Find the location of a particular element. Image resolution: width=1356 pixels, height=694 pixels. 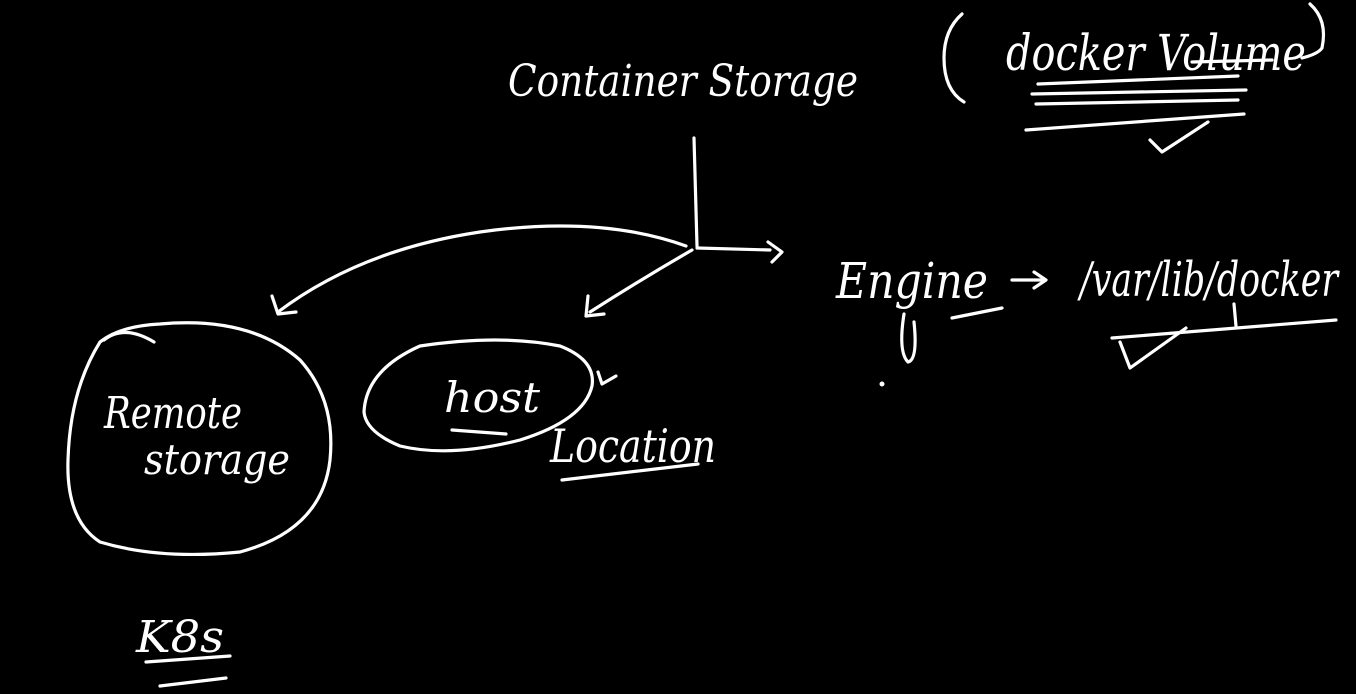

container-storage-label: Container Storage is located at coordinates (683, 81).